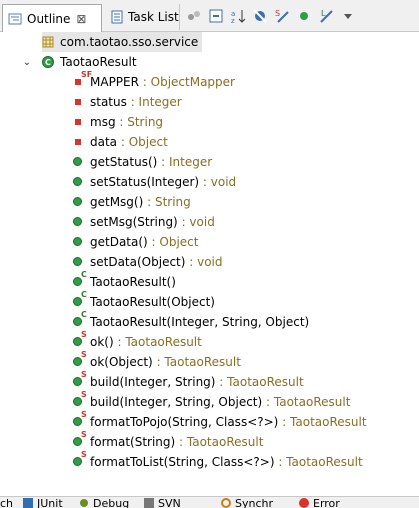  What do you see at coordinates (319, 502) in the screenshot?
I see `bottom-tab-error-log: Error` at bounding box center [319, 502].